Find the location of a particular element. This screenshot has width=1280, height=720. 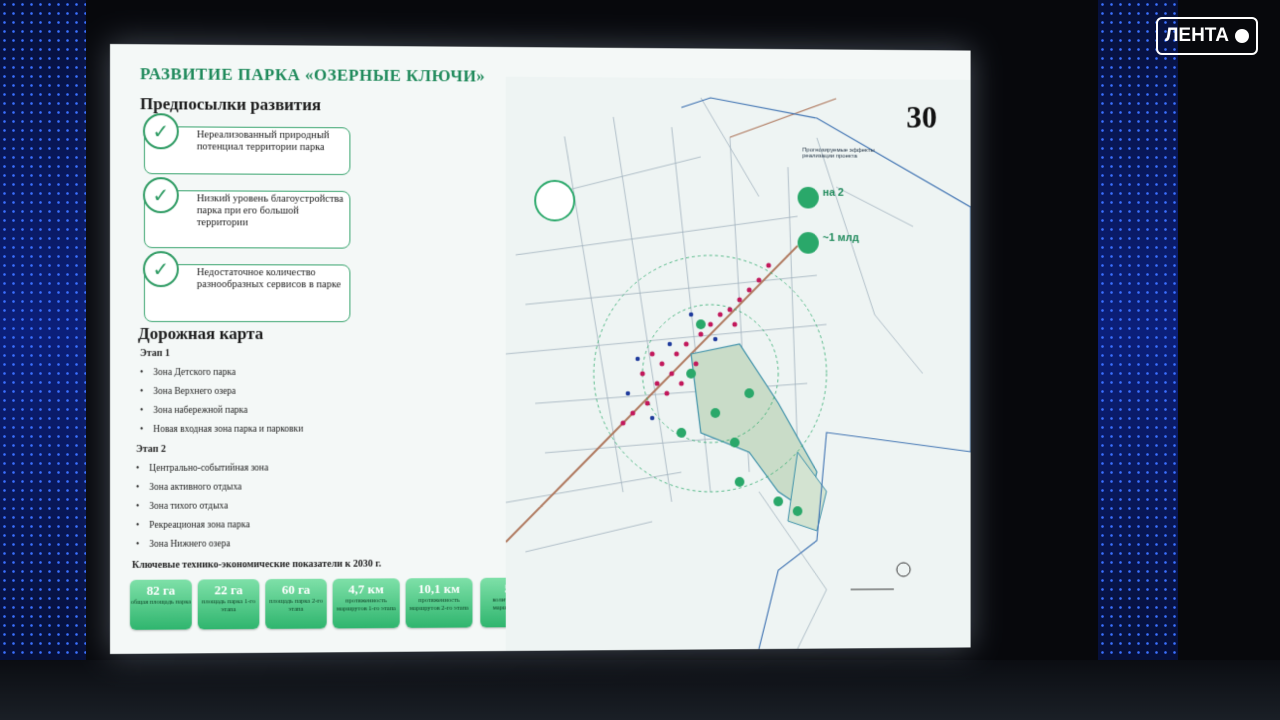

stage2-item: Зона Нижнего озера is located at coordinates (183, 544).